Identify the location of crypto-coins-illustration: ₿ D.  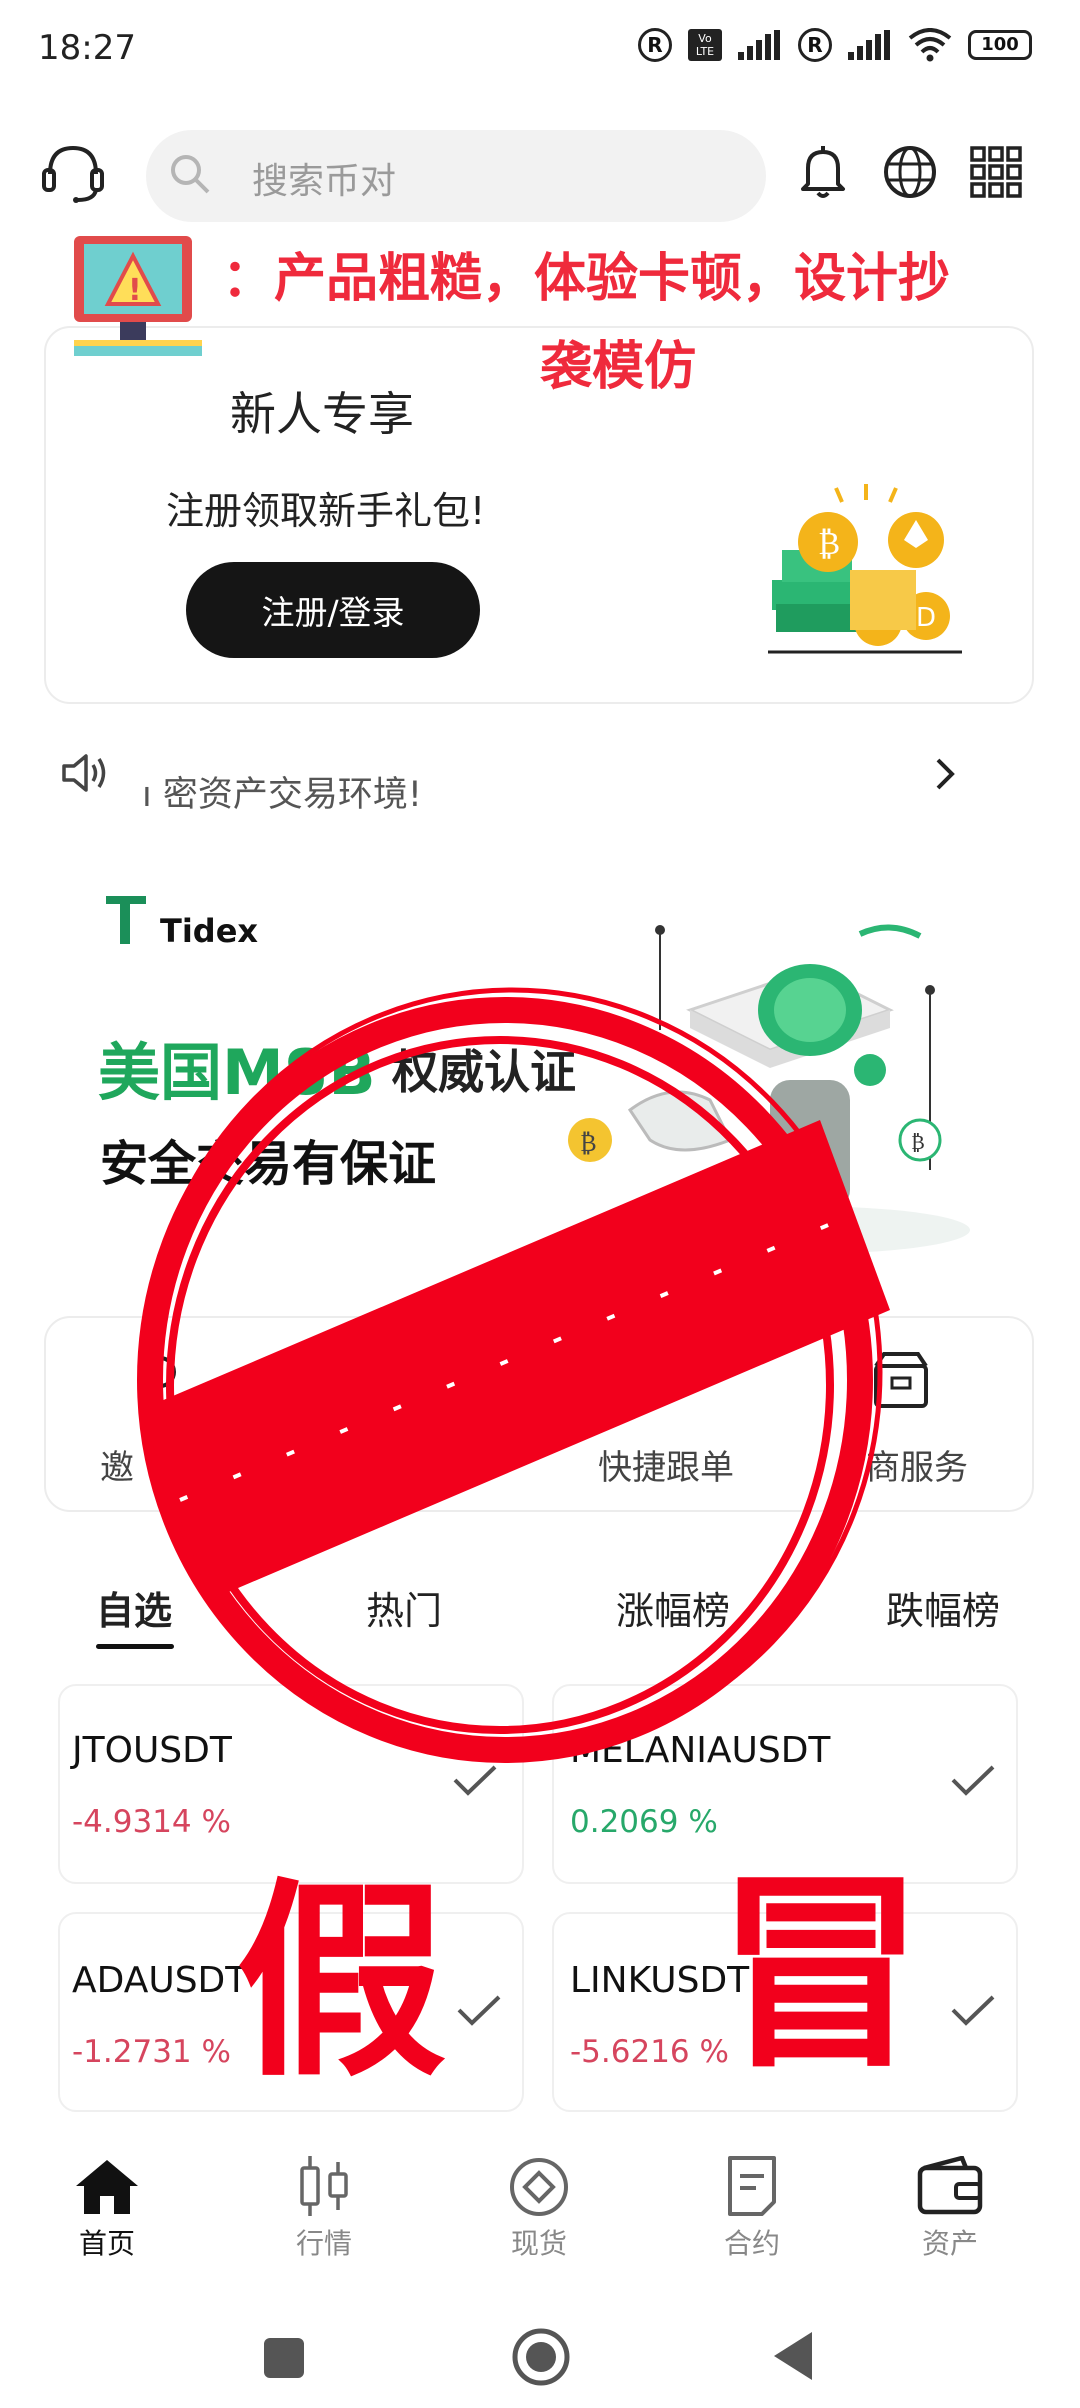
(865, 569).